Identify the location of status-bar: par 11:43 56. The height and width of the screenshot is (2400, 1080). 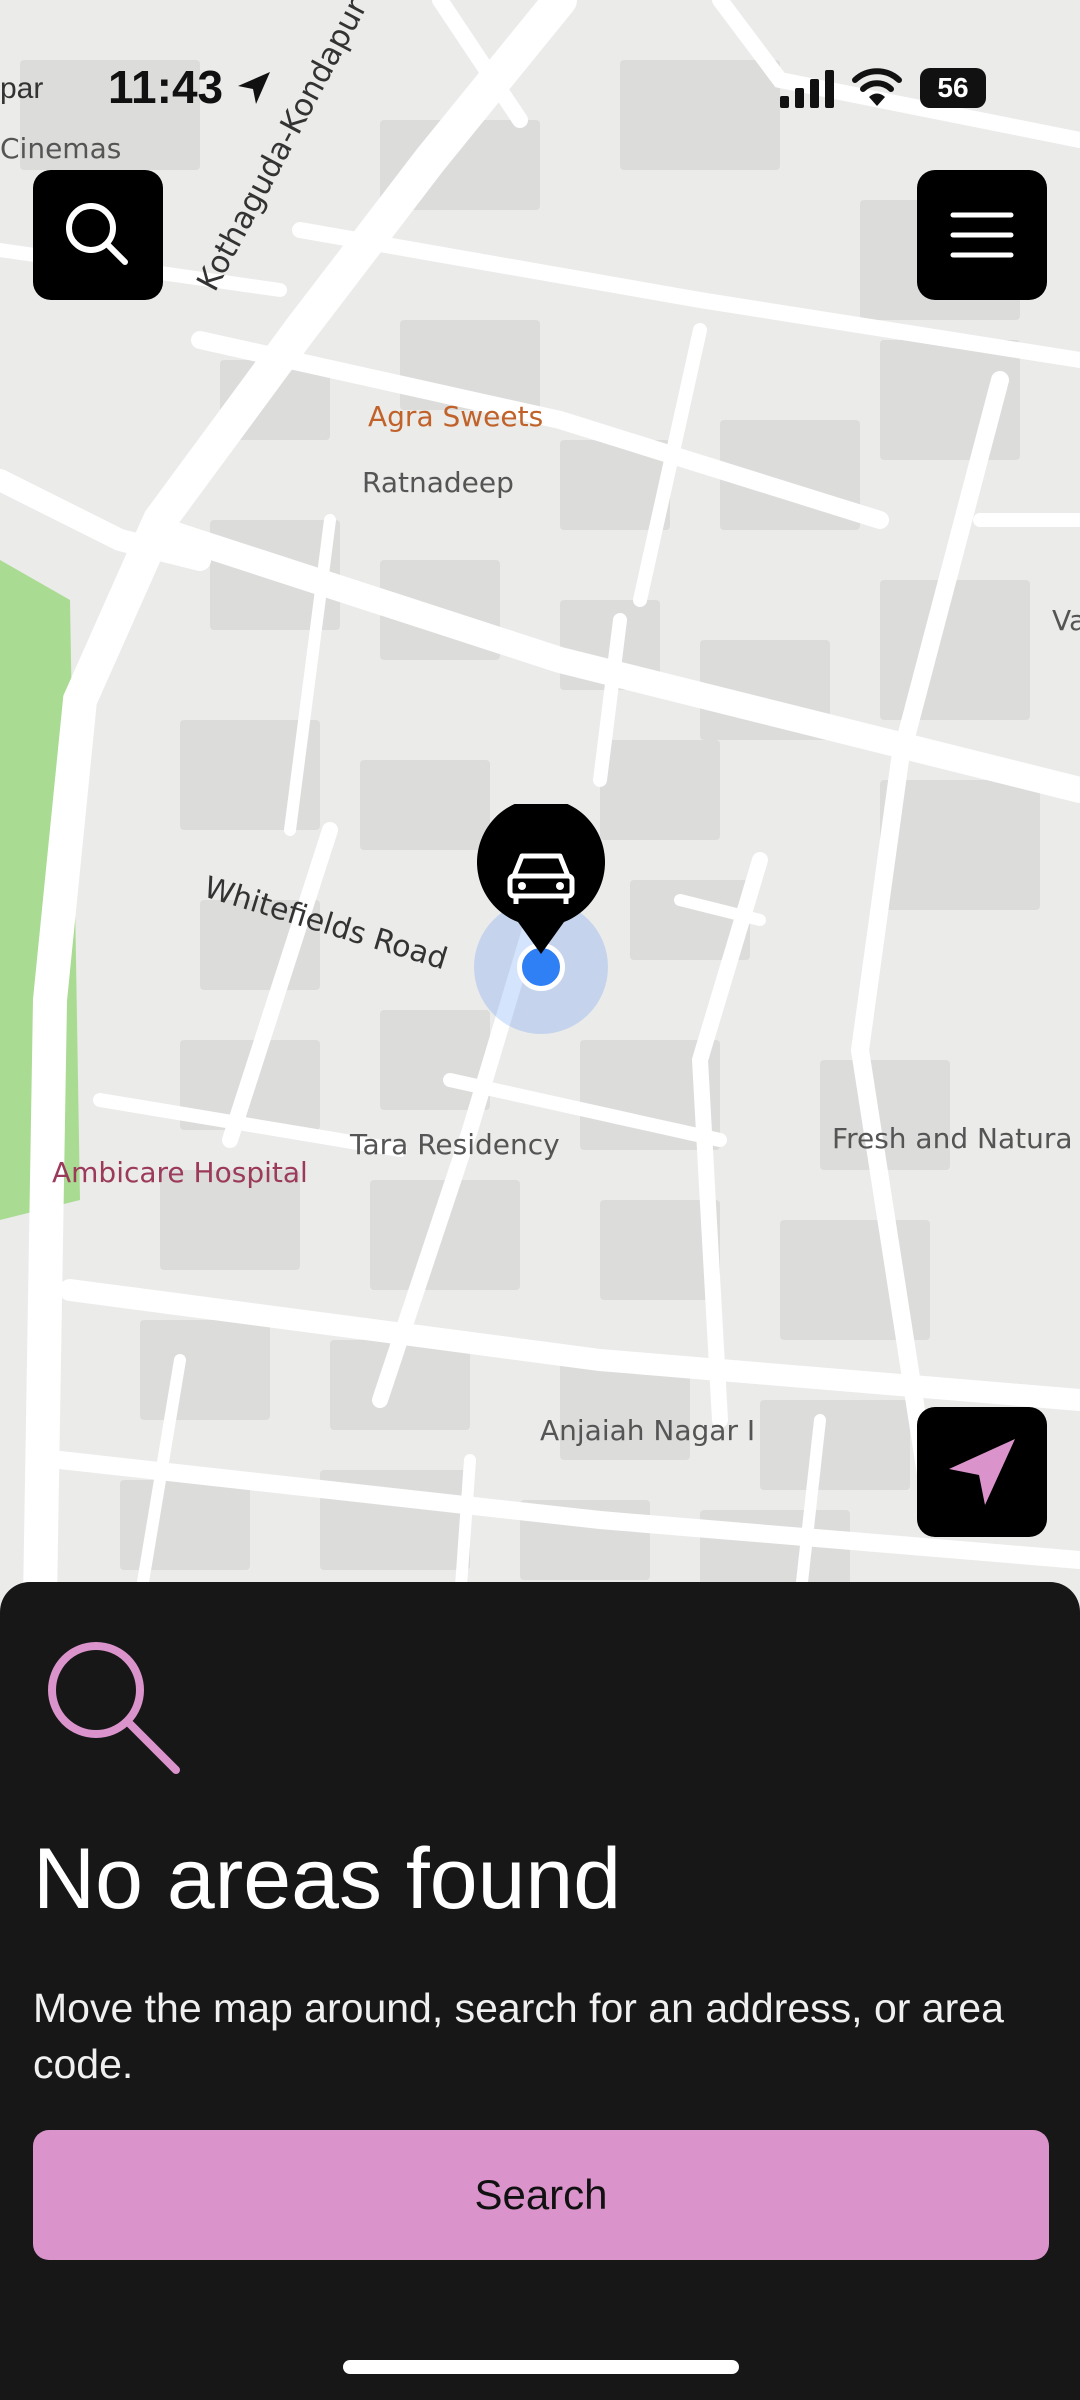
(540, 90).